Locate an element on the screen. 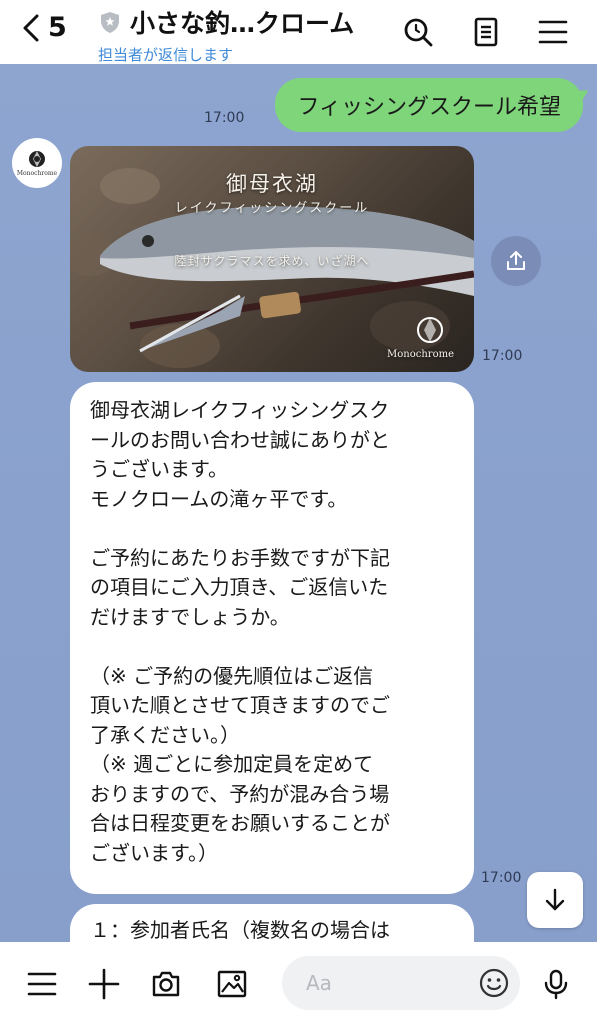 The image size is (597, 1024). plus-icon is located at coordinates (104, 984).